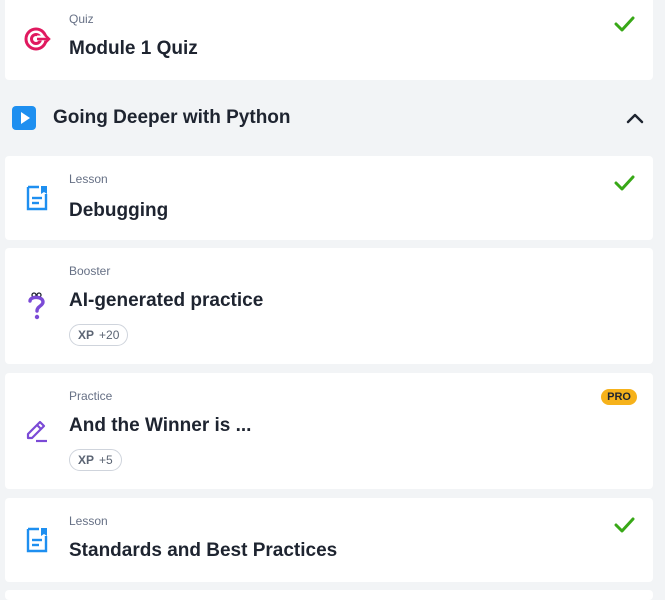 This screenshot has width=665, height=600. What do you see at coordinates (203, 550) in the screenshot?
I see `item-title: Standards and Best Practices` at bounding box center [203, 550].